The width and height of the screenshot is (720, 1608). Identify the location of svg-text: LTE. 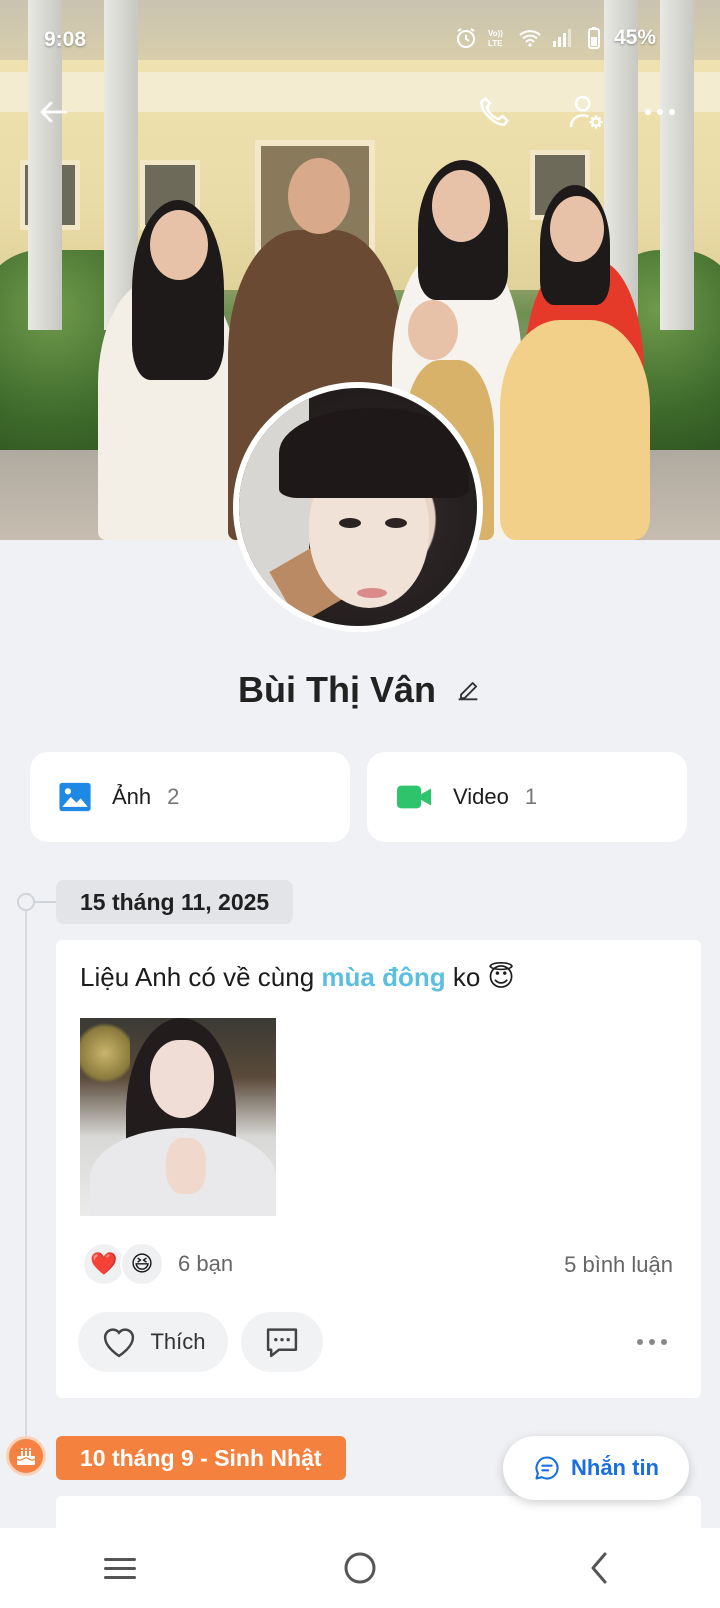
(495, 43).